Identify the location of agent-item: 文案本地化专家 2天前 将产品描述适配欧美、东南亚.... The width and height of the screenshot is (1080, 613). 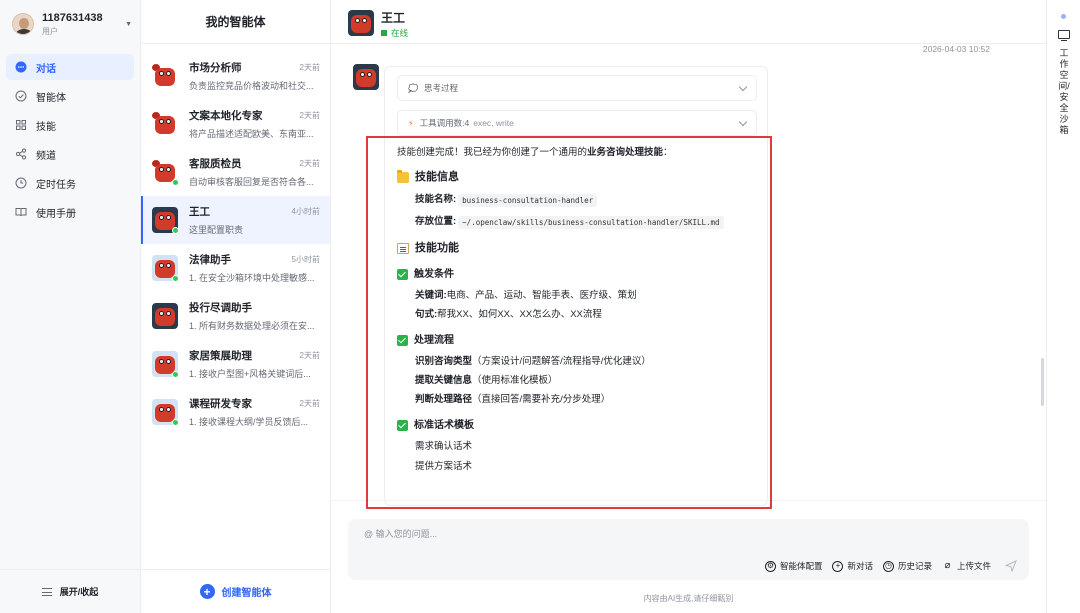
(235, 124).